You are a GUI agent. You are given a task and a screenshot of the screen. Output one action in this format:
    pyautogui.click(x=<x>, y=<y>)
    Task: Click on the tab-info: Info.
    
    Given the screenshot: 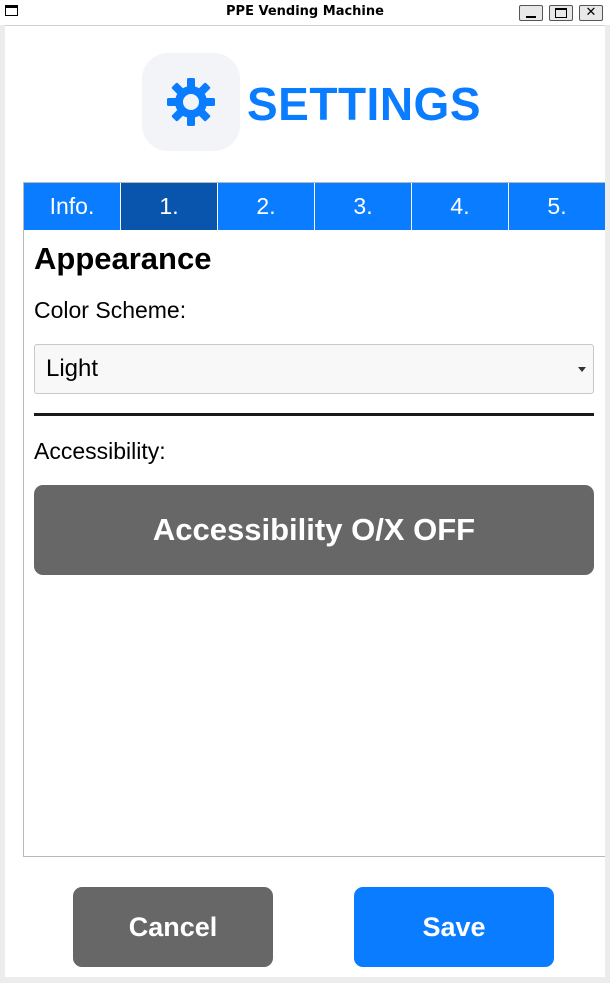 What is the action you would take?
    pyautogui.click(x=72, y=206)
    